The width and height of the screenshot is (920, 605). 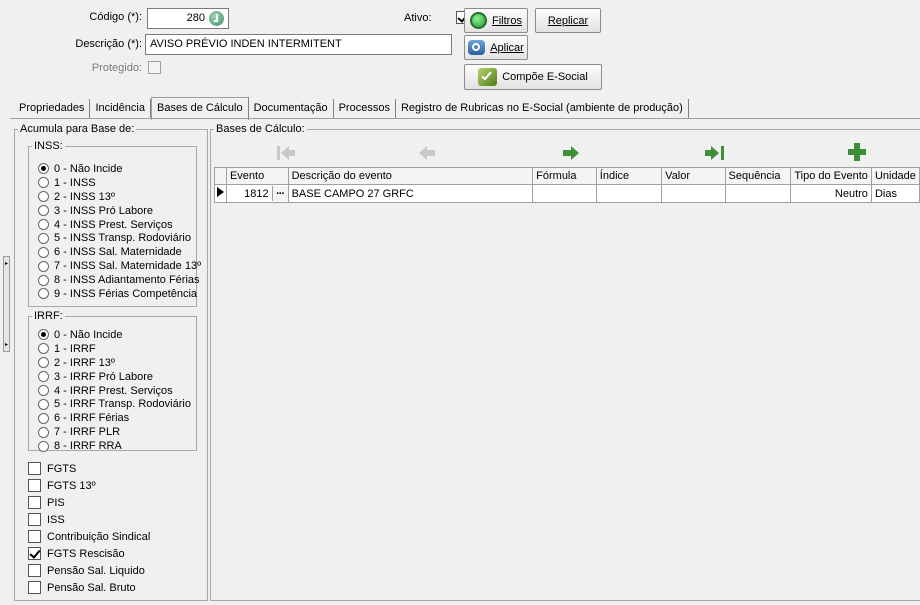 I want to click on col-unidade: Unidade, so click(x=895, y=176).